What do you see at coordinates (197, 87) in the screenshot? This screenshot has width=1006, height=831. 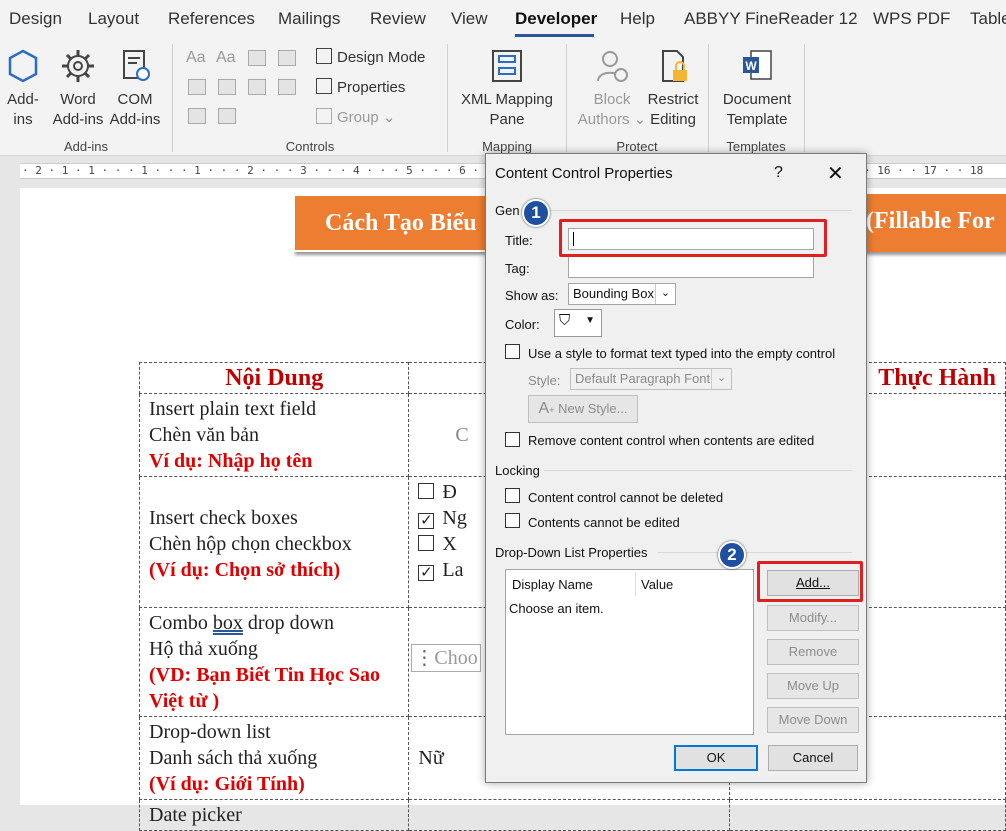 I see `checkbox-control-icon` at bounding box center [197, 87].